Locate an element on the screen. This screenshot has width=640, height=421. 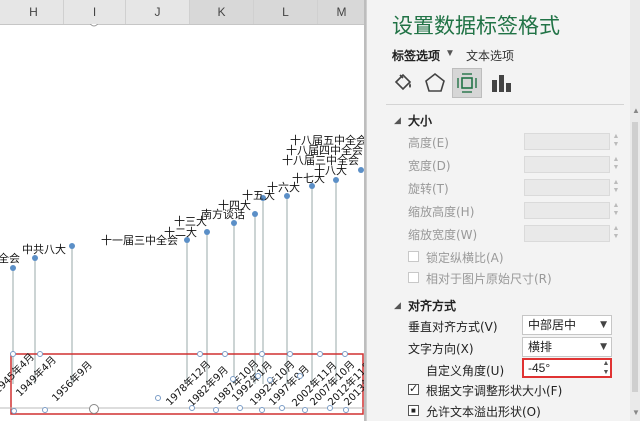
column-header-bar: H I J K L M is located at coordinates (183, 12).